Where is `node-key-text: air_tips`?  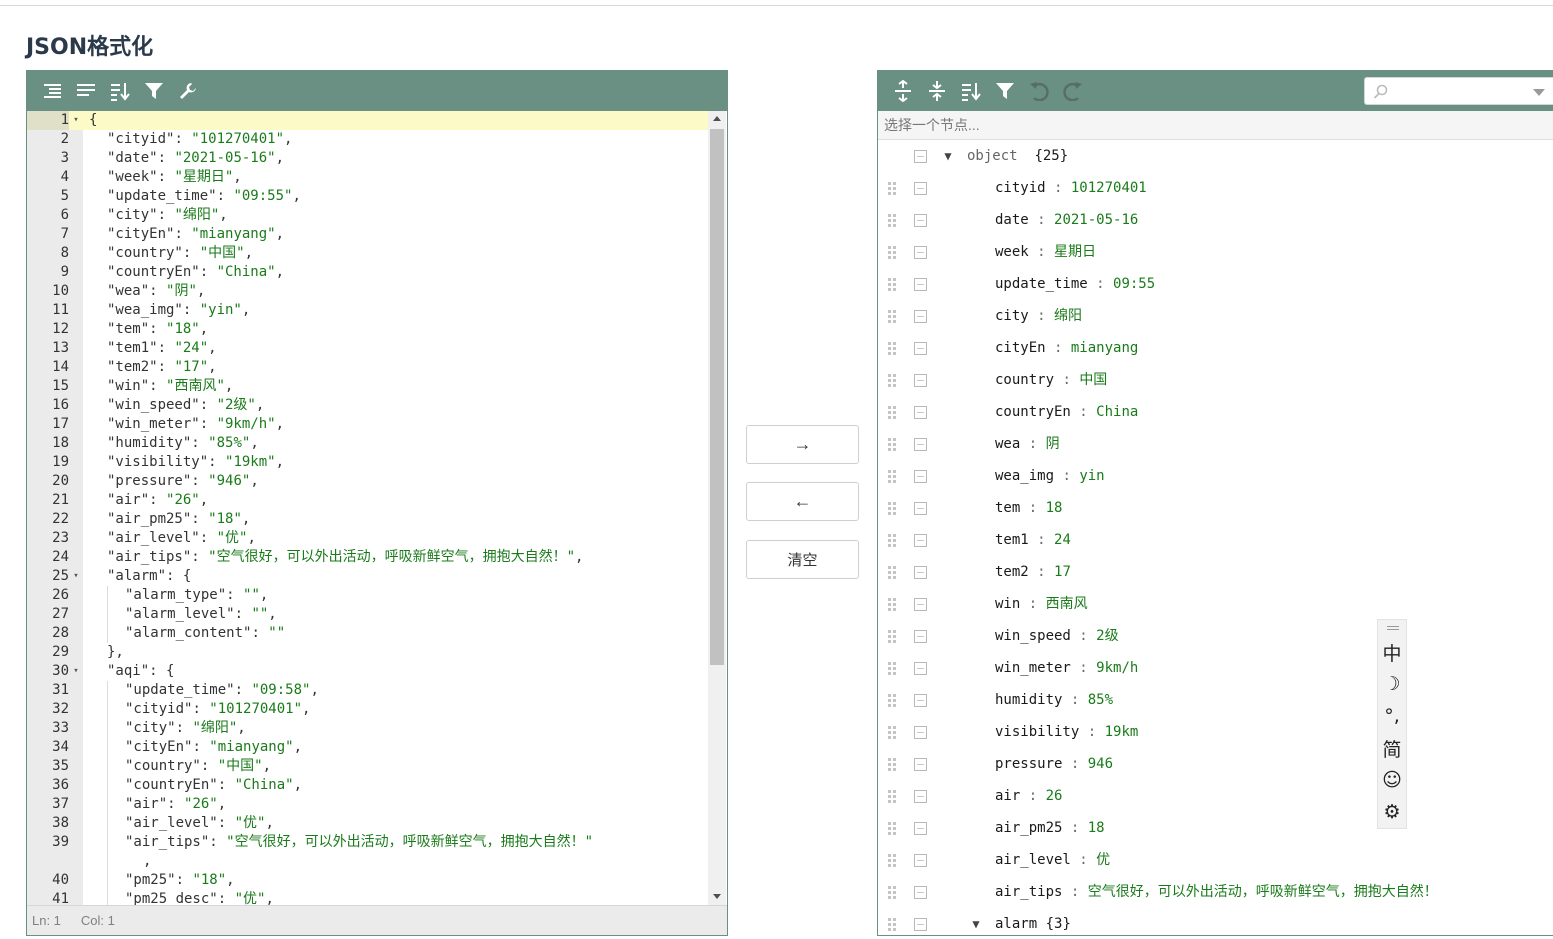
node-key-text: air_tips is located at coordinates (1028, 892).